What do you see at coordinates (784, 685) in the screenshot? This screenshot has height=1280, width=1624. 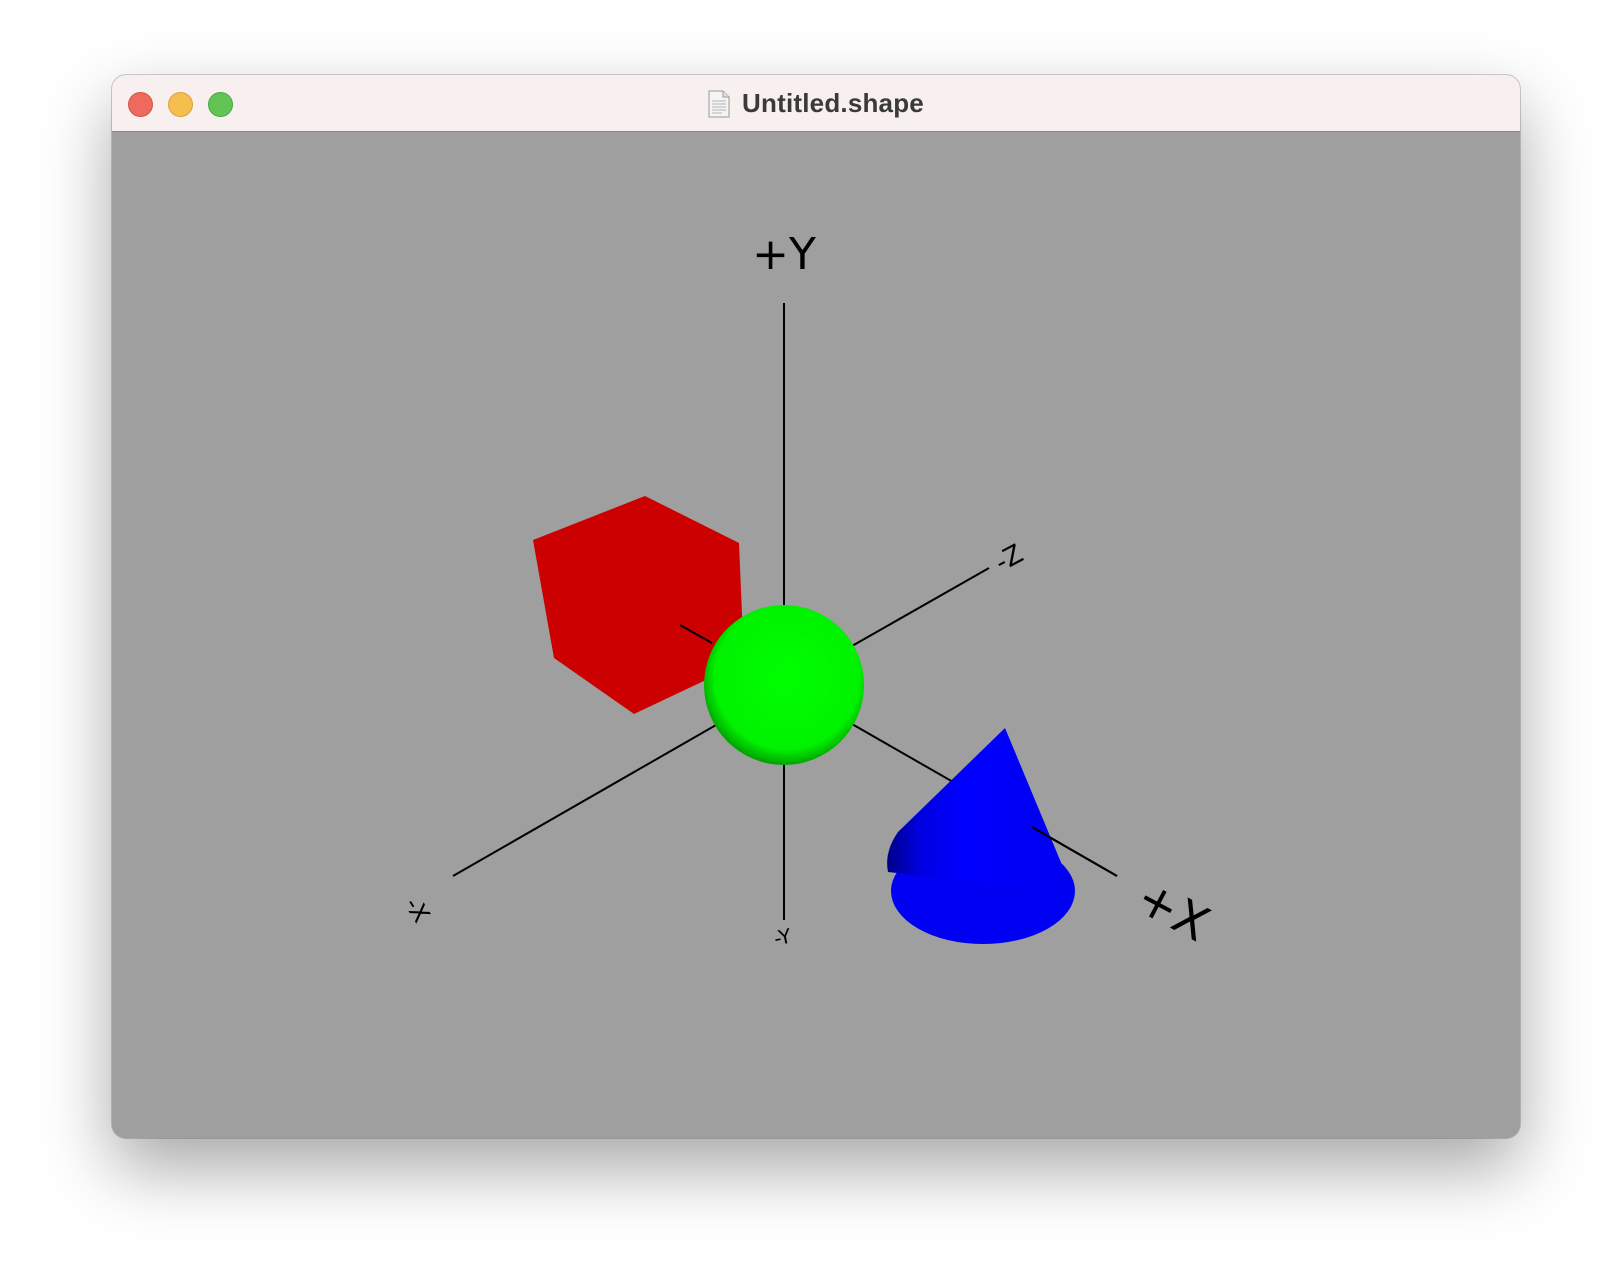 I see `green-sphere` at bounding box center [784, 685].